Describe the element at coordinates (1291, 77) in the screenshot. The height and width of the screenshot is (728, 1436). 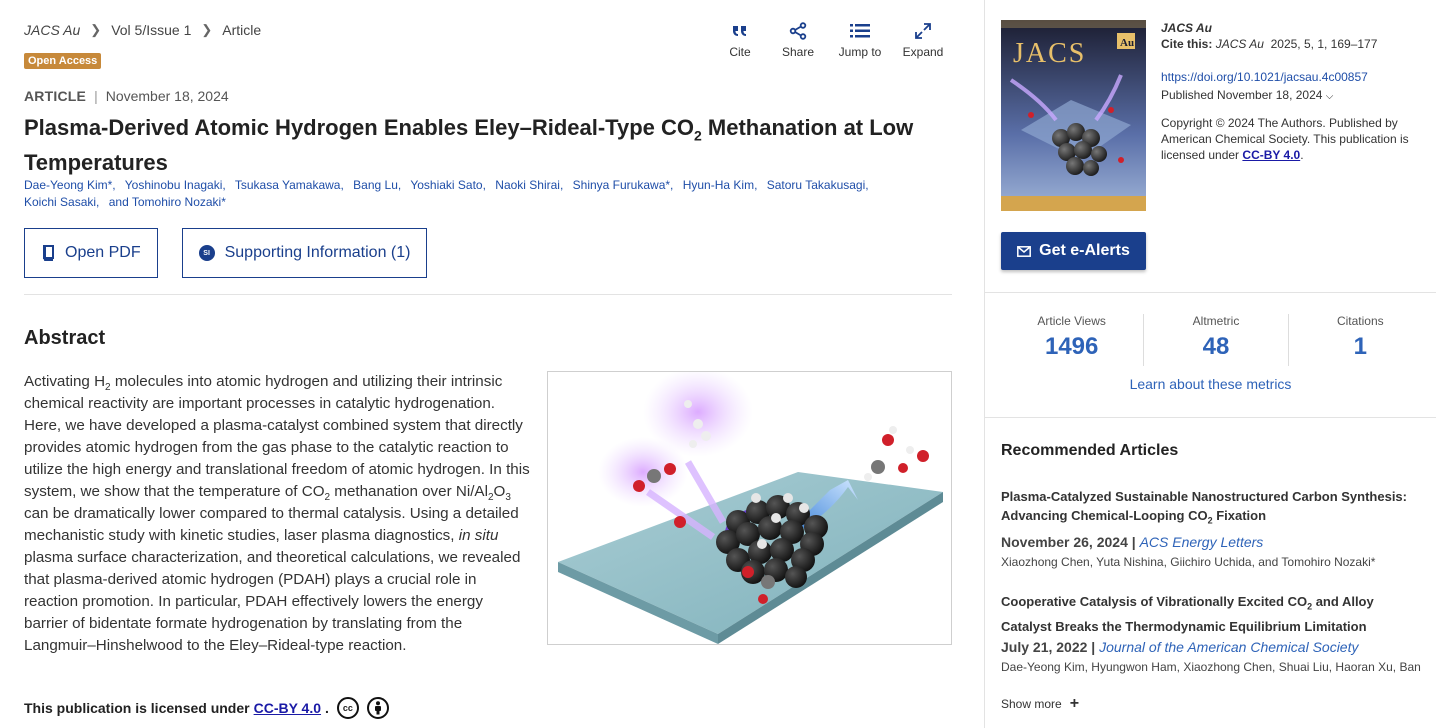
I see `doi-link: https://doi.org/10.1021/jacsau.4c00857` at that location.